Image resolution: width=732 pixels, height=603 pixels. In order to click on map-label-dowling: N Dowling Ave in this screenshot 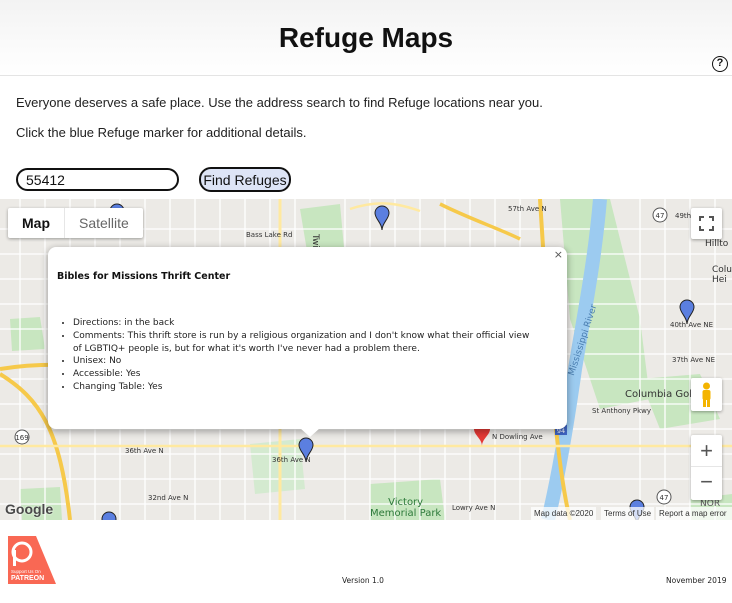, I will do `click(517, 437)`.